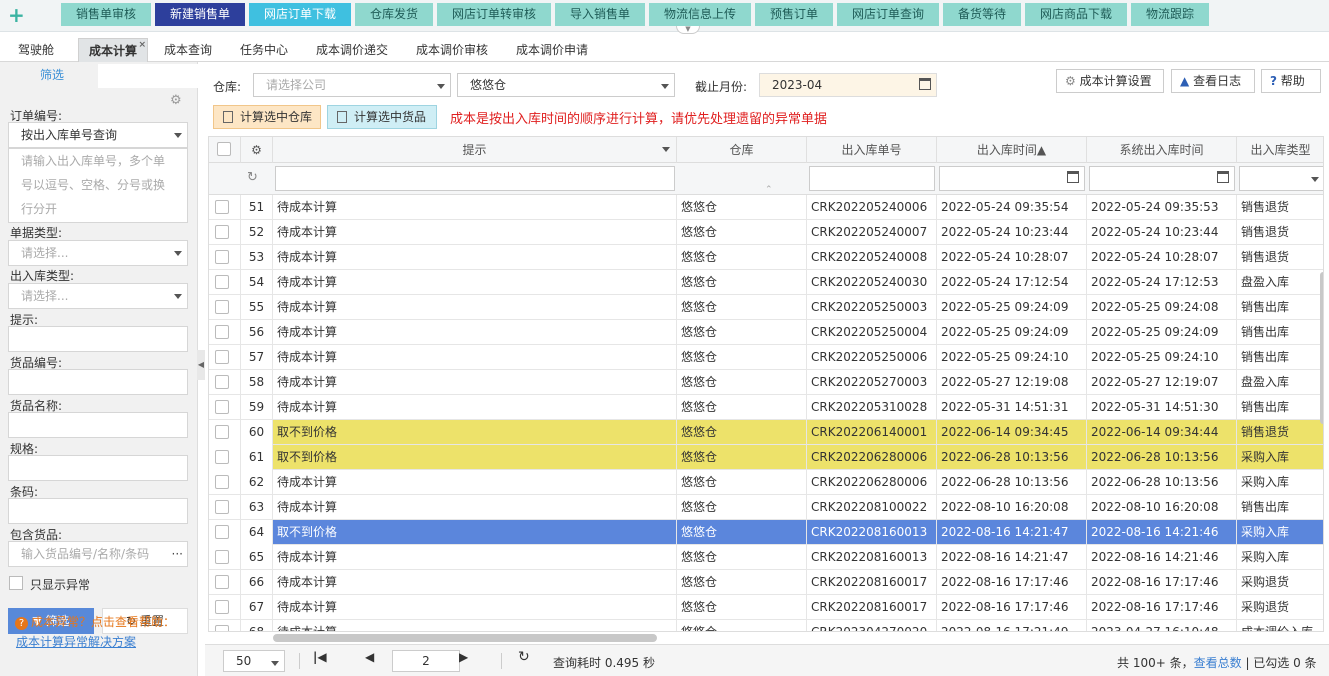 The height and width of the screenshot is (676, 1329). Describe the element at coordinates (426, 661) in the screenshot. I see `page-number-input: 2` at that location.